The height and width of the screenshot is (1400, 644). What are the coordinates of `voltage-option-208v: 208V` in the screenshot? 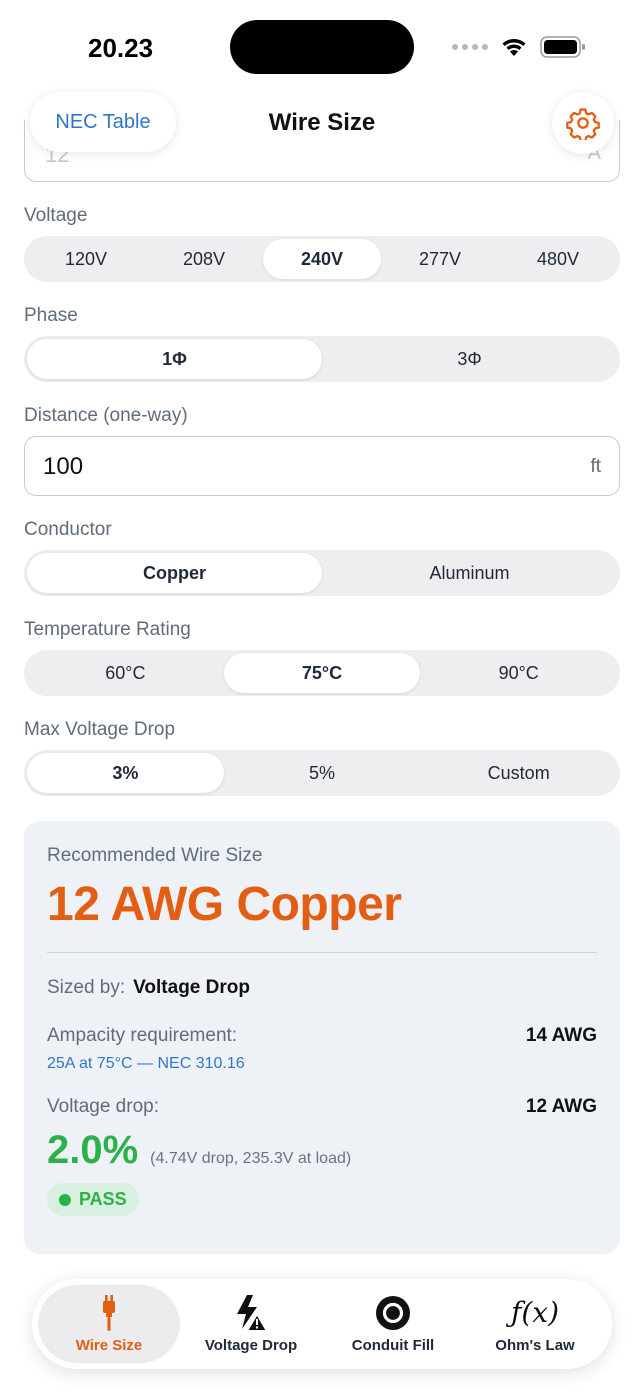 It's located at (204, 259).